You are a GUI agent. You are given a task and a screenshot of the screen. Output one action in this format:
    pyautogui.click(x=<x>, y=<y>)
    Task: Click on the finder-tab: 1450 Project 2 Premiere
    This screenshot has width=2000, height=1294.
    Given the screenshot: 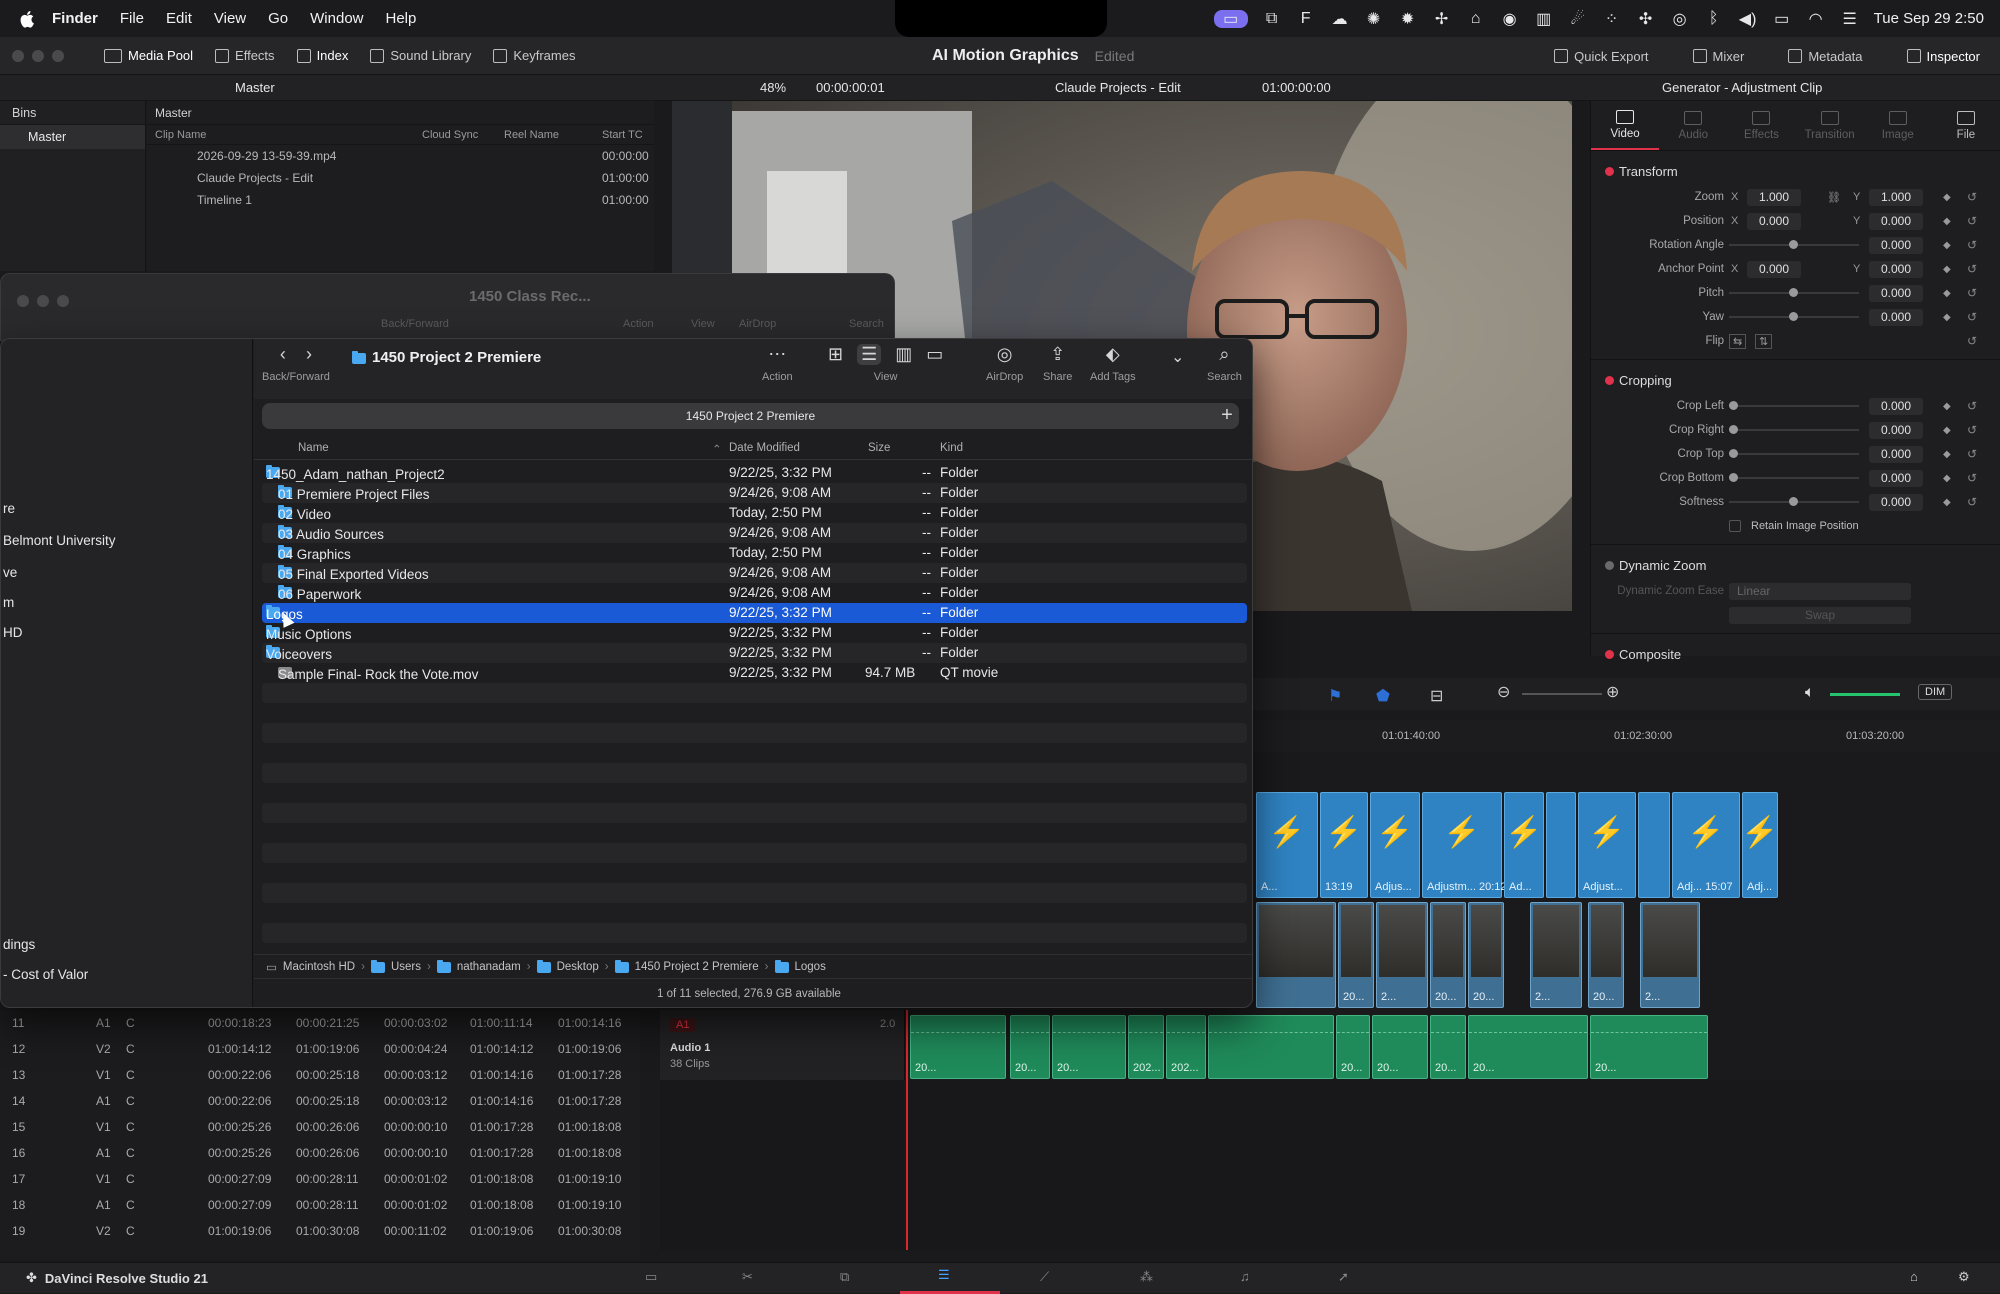 What is the action you would take?
    pyautogui.click(x=750, y=416)
    